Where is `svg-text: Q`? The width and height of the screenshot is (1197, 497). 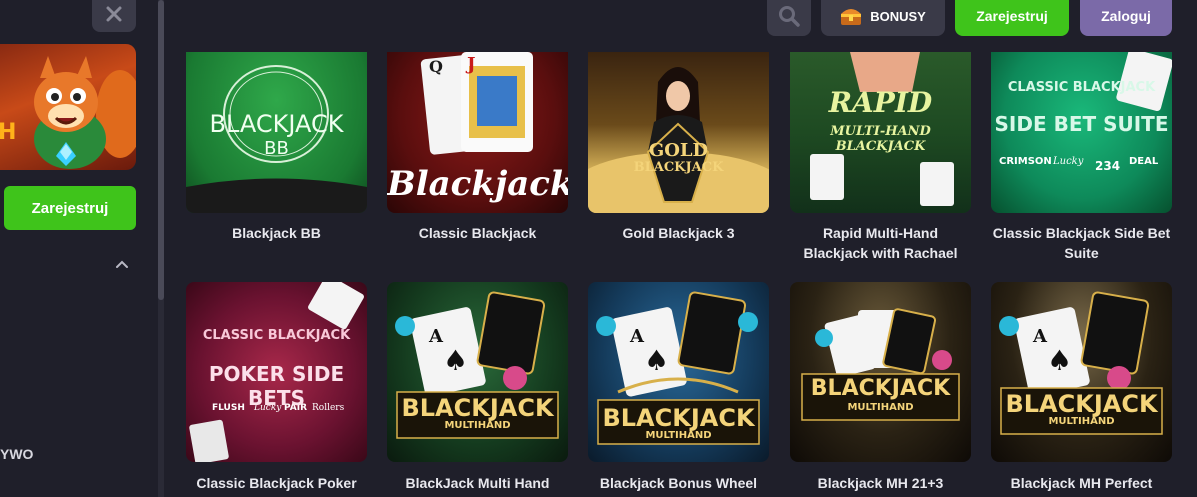 svg-text: Q is located at coordinates (436, 66).